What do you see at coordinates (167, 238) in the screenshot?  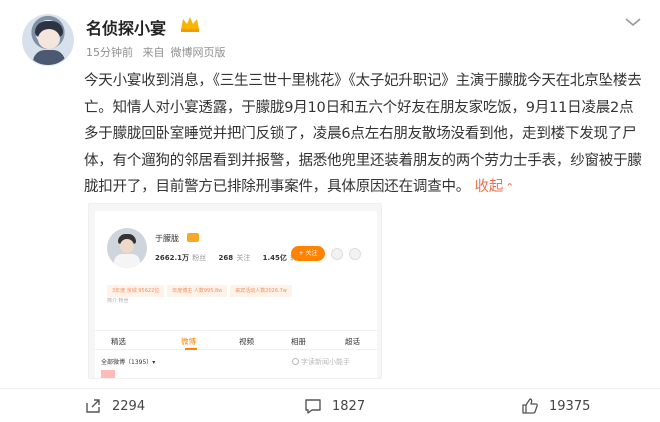 I see `profile-name: 于朦胧` at bounding box center [167, 238].